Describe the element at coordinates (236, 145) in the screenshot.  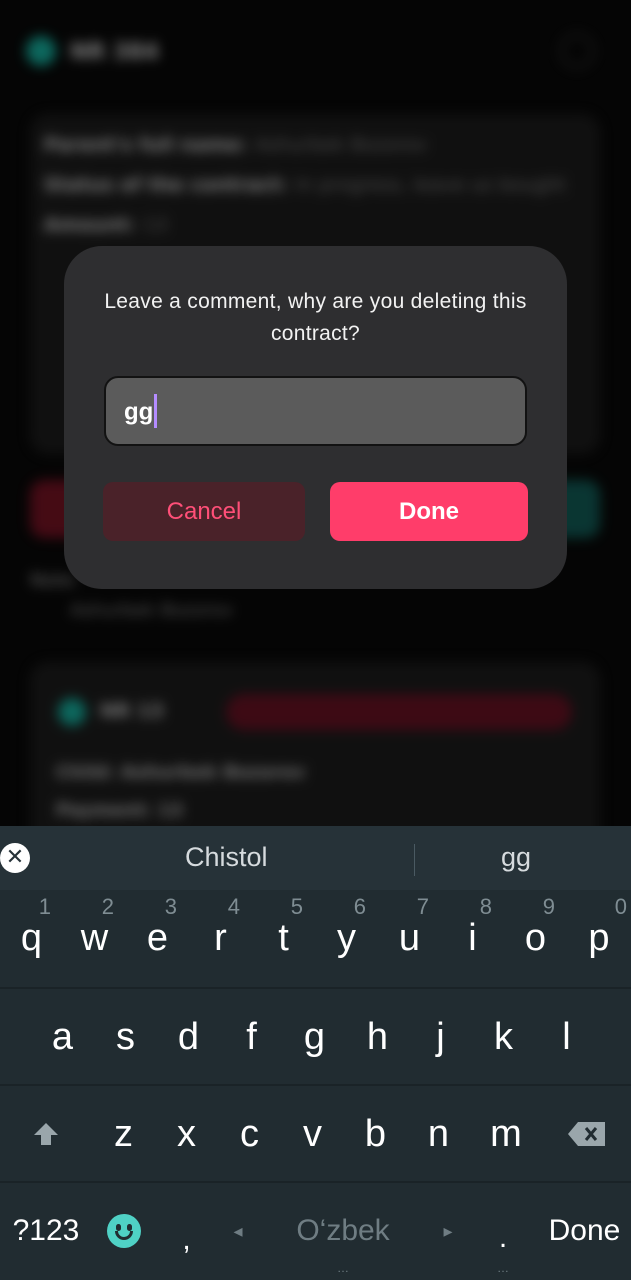
I see `card-line: Parent's full name: Ashurbek Bozorov` at that location.